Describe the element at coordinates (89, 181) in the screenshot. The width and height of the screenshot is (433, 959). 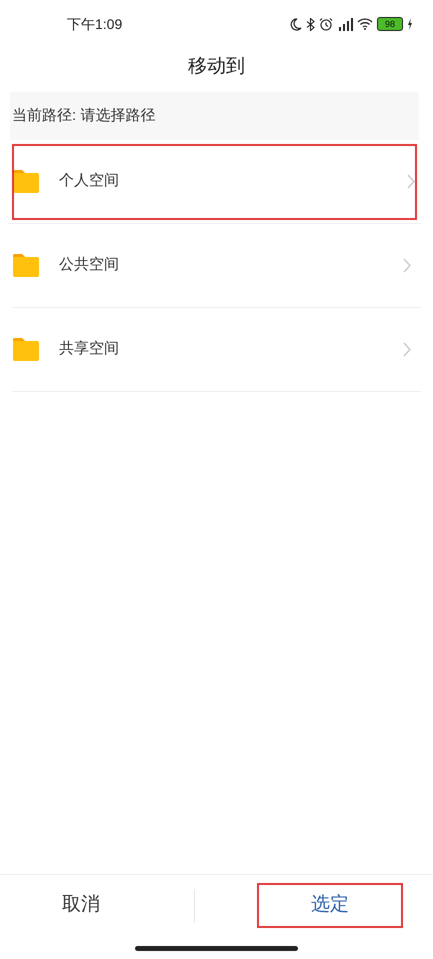
I see `folder-name: 个人空间` at that location.